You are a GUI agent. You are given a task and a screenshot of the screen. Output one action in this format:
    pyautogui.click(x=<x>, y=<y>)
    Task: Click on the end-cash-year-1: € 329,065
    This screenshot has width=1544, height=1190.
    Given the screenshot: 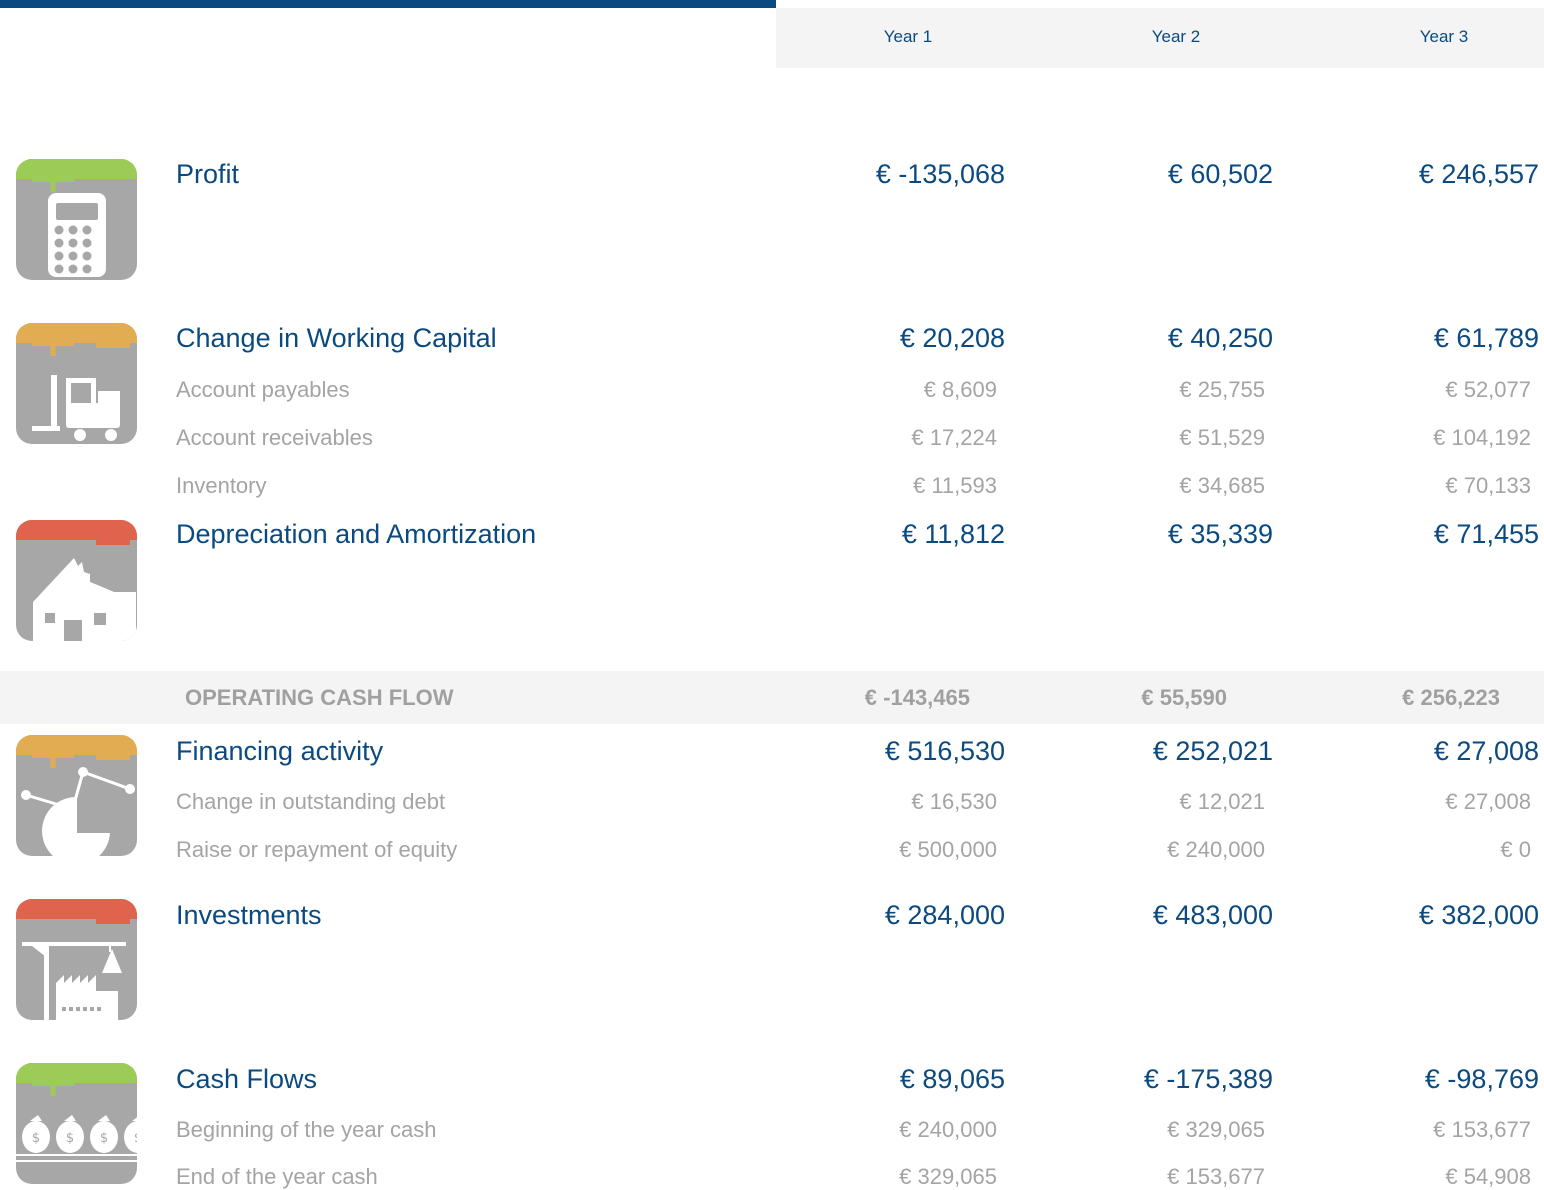 What is the action you would take?
    pyautogui.click(x=948, y=1176)
    